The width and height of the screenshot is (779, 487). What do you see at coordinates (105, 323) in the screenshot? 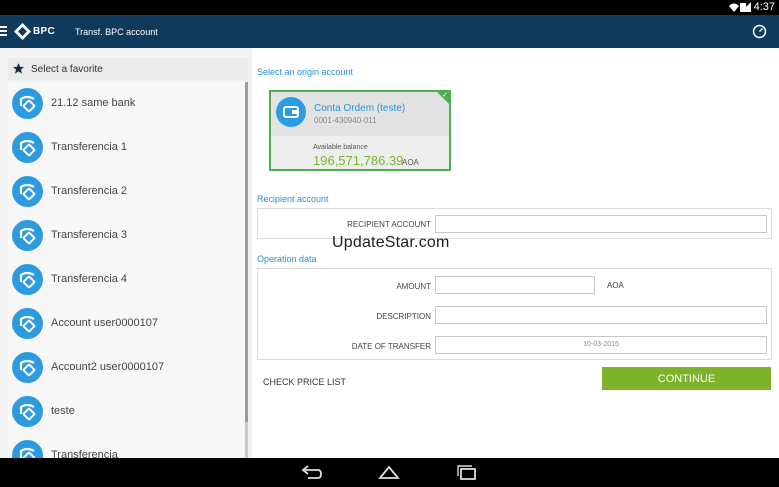
I see `favorite-name: Account user0000107` at bounding box center [105, 323].